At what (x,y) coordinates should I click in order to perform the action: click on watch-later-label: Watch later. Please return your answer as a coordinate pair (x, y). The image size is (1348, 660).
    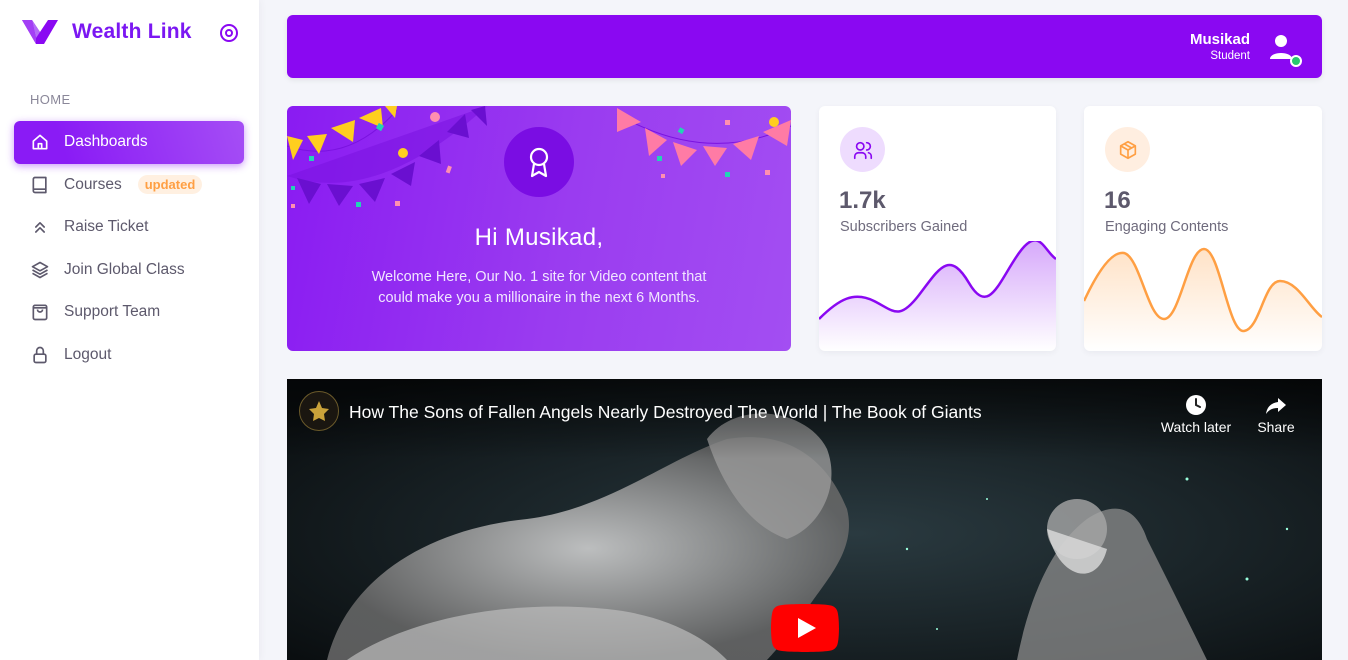
    Looking at the image, I should click on (1196, 427).